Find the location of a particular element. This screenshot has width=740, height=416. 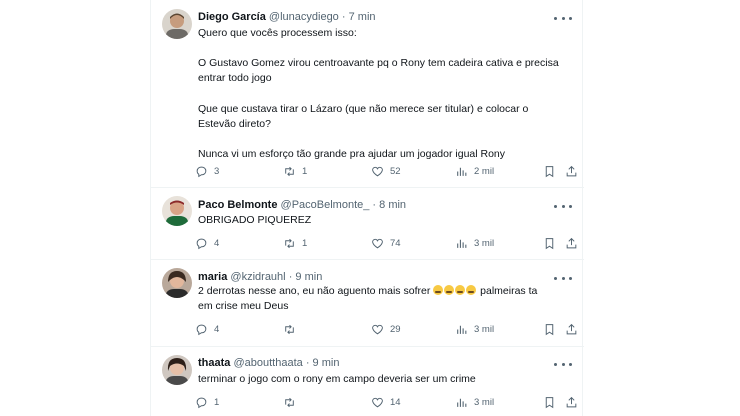

tweet-line-part: palmeiras ta is located at coordinates (509, 291).